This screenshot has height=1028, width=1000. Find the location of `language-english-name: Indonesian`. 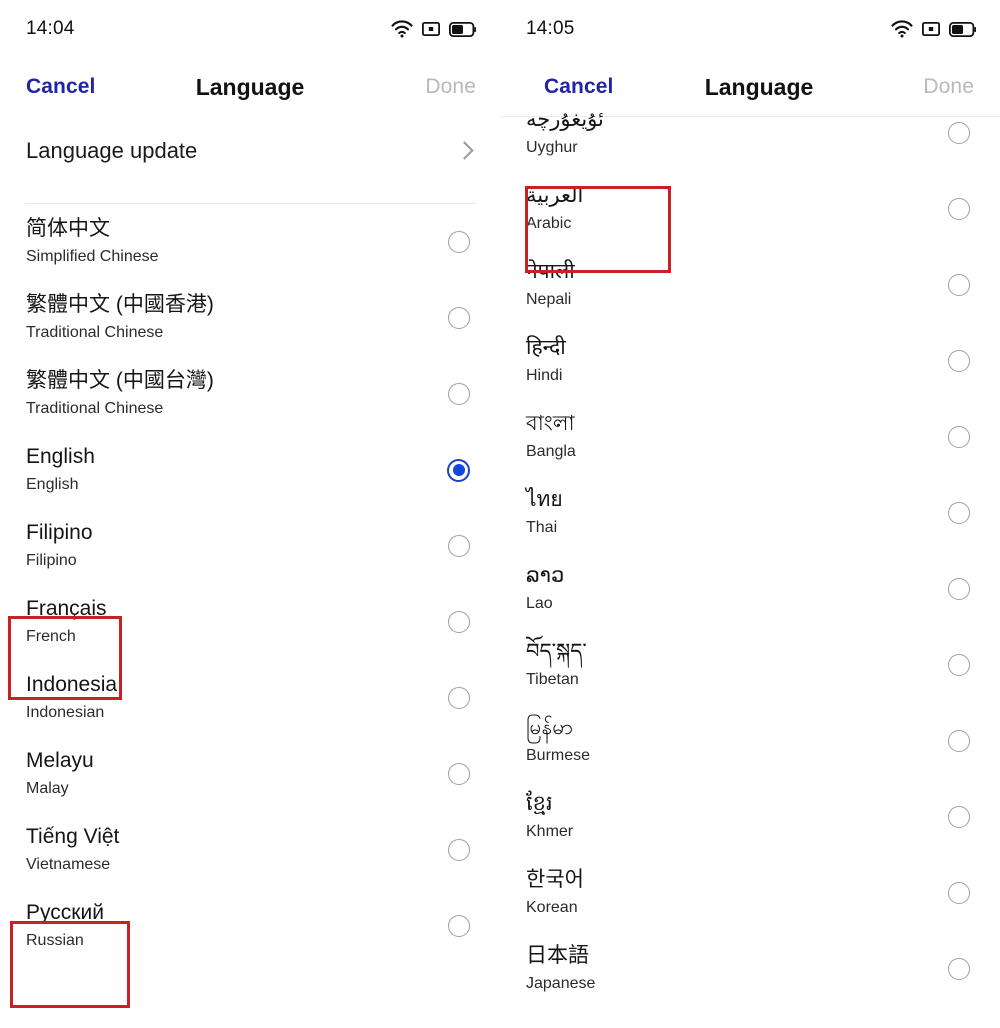

language-english-name: Indonesian is located at coordinates (65, 712).